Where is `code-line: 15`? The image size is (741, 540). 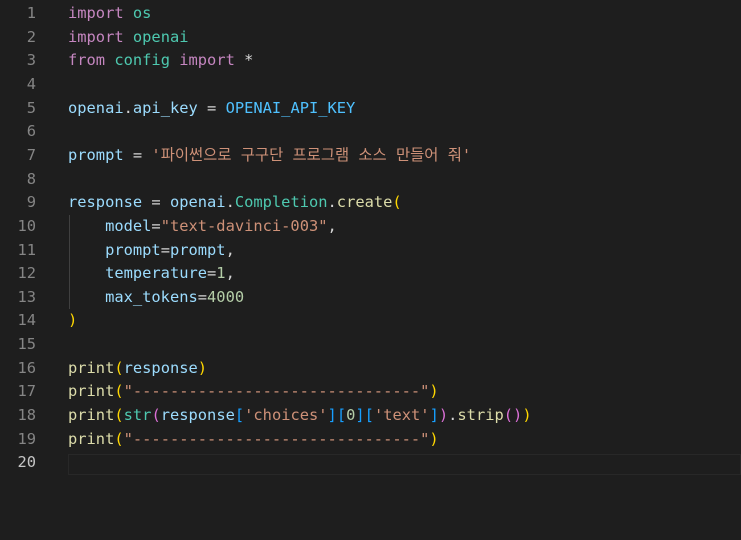 code-line: 15 is located at coordinates (370, 345).